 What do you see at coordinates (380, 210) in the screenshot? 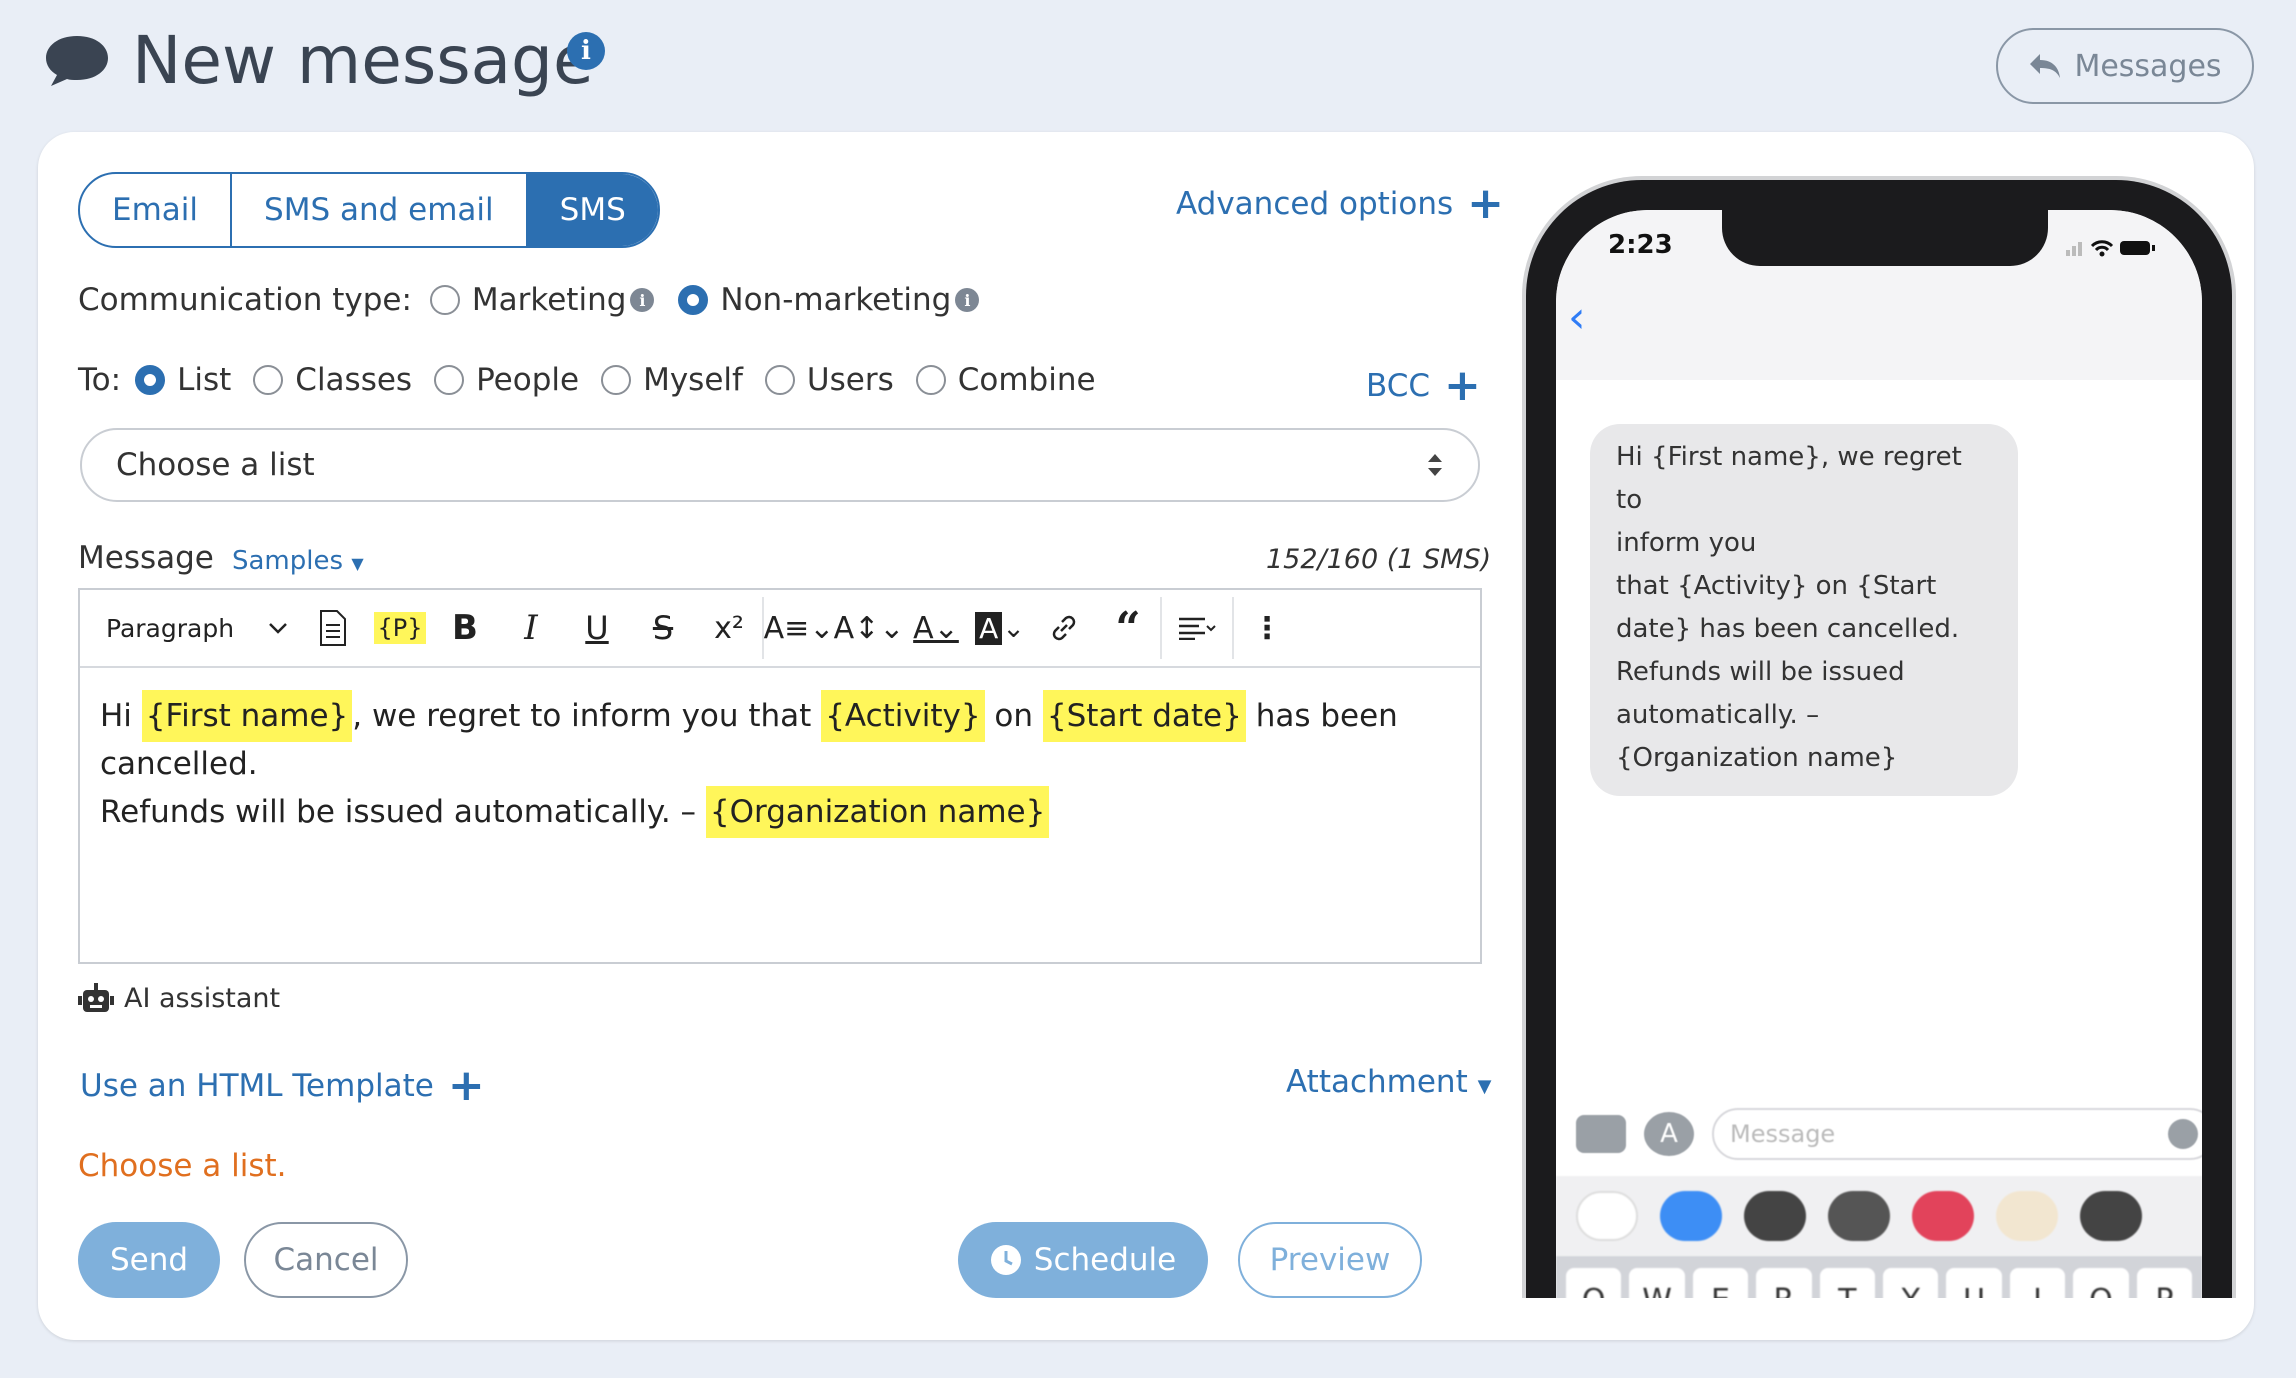
I see `tab-sms-and-email: SMS and email` at bounding box center [380, 210].